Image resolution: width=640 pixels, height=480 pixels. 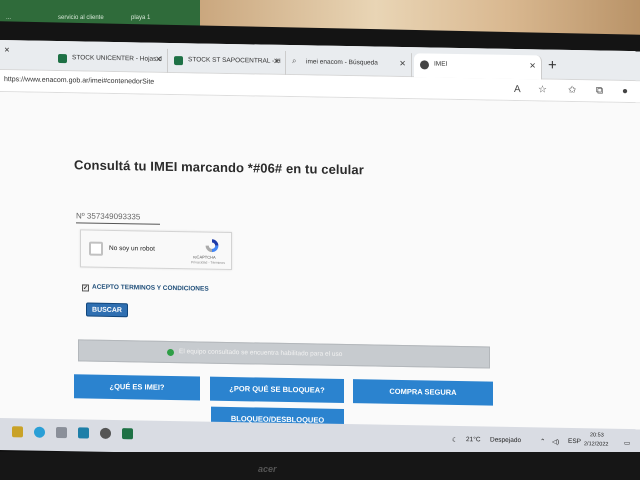 What do you see at coordinates (150, 288) in the screenshot?
I see `terms-label: ACEPTO TERMINOS Y CONDICIONES` at bounding box center [150, 288].